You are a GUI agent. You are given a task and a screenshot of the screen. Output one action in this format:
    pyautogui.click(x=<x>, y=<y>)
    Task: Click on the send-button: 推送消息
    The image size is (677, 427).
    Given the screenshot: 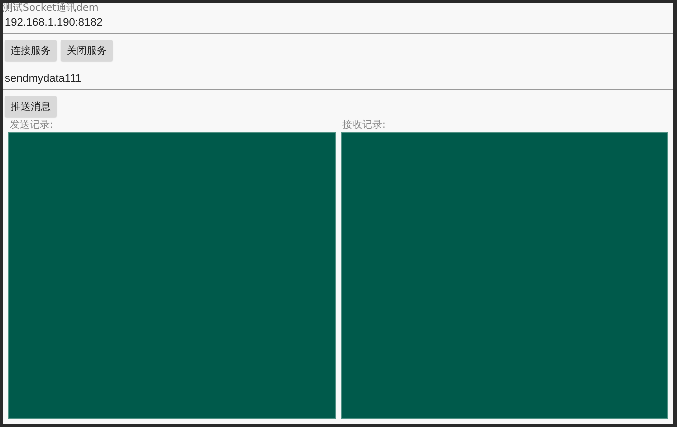 What is the action you would take?
    pyautogui.click(x=31, y=106)
    